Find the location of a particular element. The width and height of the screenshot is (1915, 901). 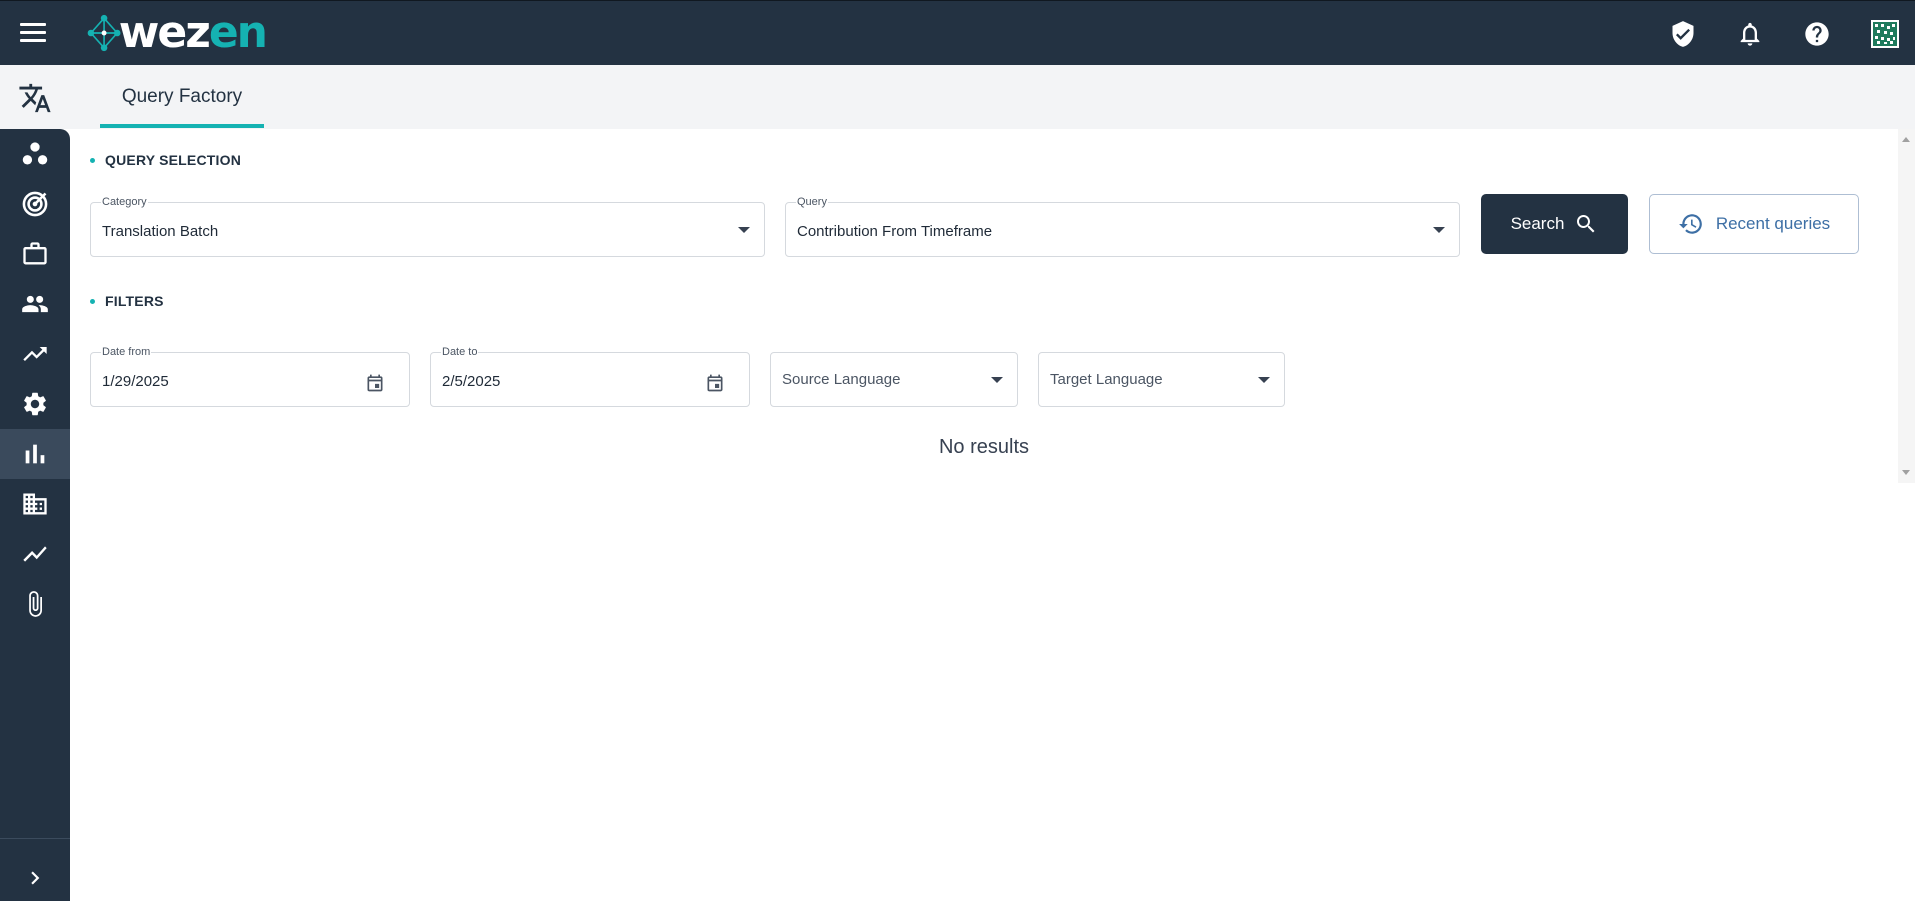

sidebar-item-dashboard is located at coordinates (35, 154).